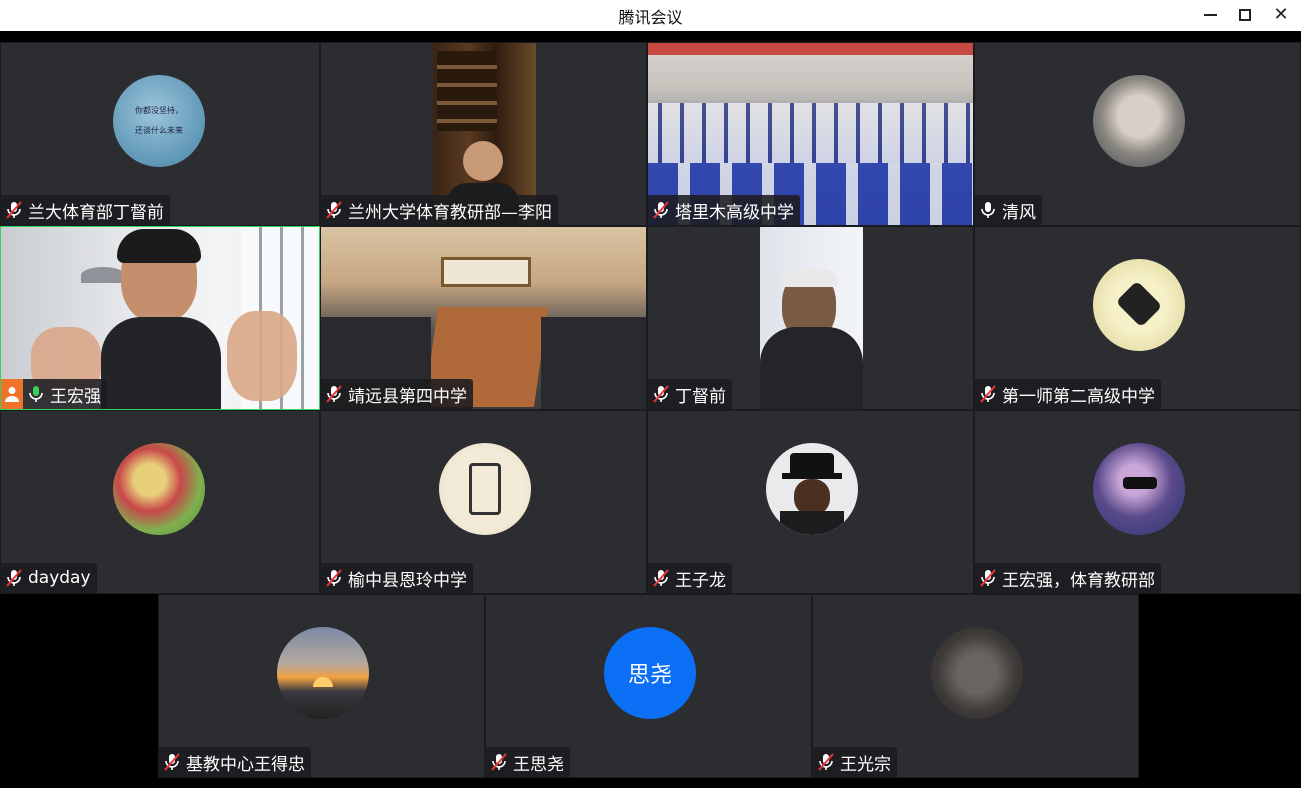  Describe the element at coordinates (159, 121) in the screenshot. I see `participant-avatar: 你都没坚持， 还谈什么未来` at that location.